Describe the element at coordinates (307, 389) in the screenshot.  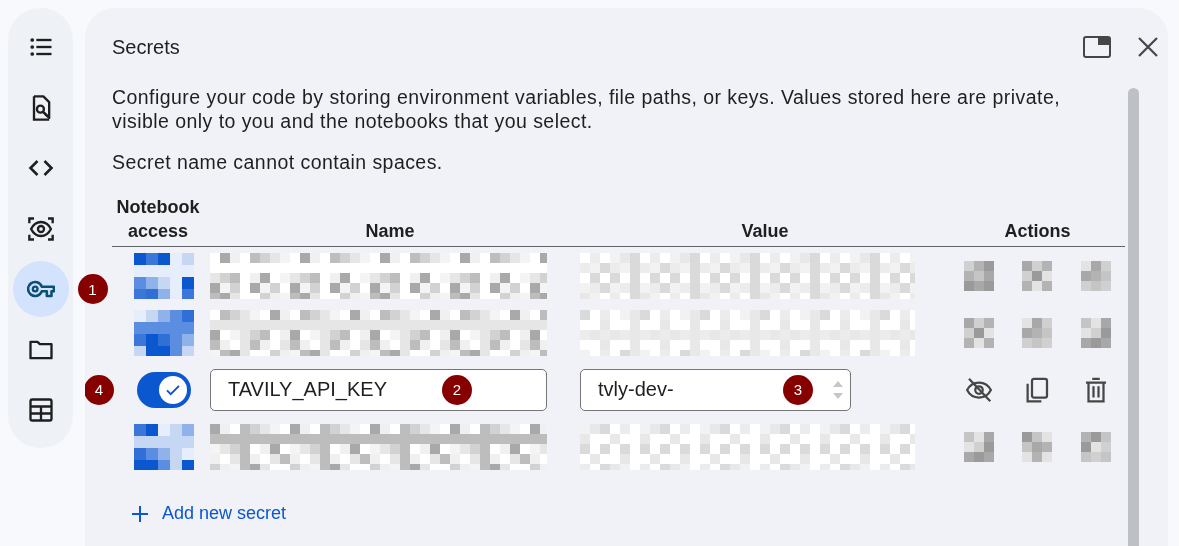
I see `name-value: TAVILY_API_KEY` at that location.